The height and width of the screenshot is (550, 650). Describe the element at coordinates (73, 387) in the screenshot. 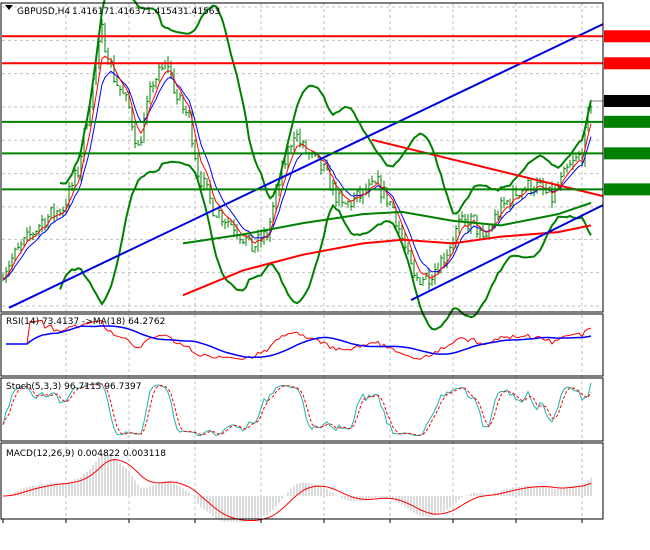

I see `stoch-label: Stoch(5,3,3) 96.7115 96.7397` at that location.